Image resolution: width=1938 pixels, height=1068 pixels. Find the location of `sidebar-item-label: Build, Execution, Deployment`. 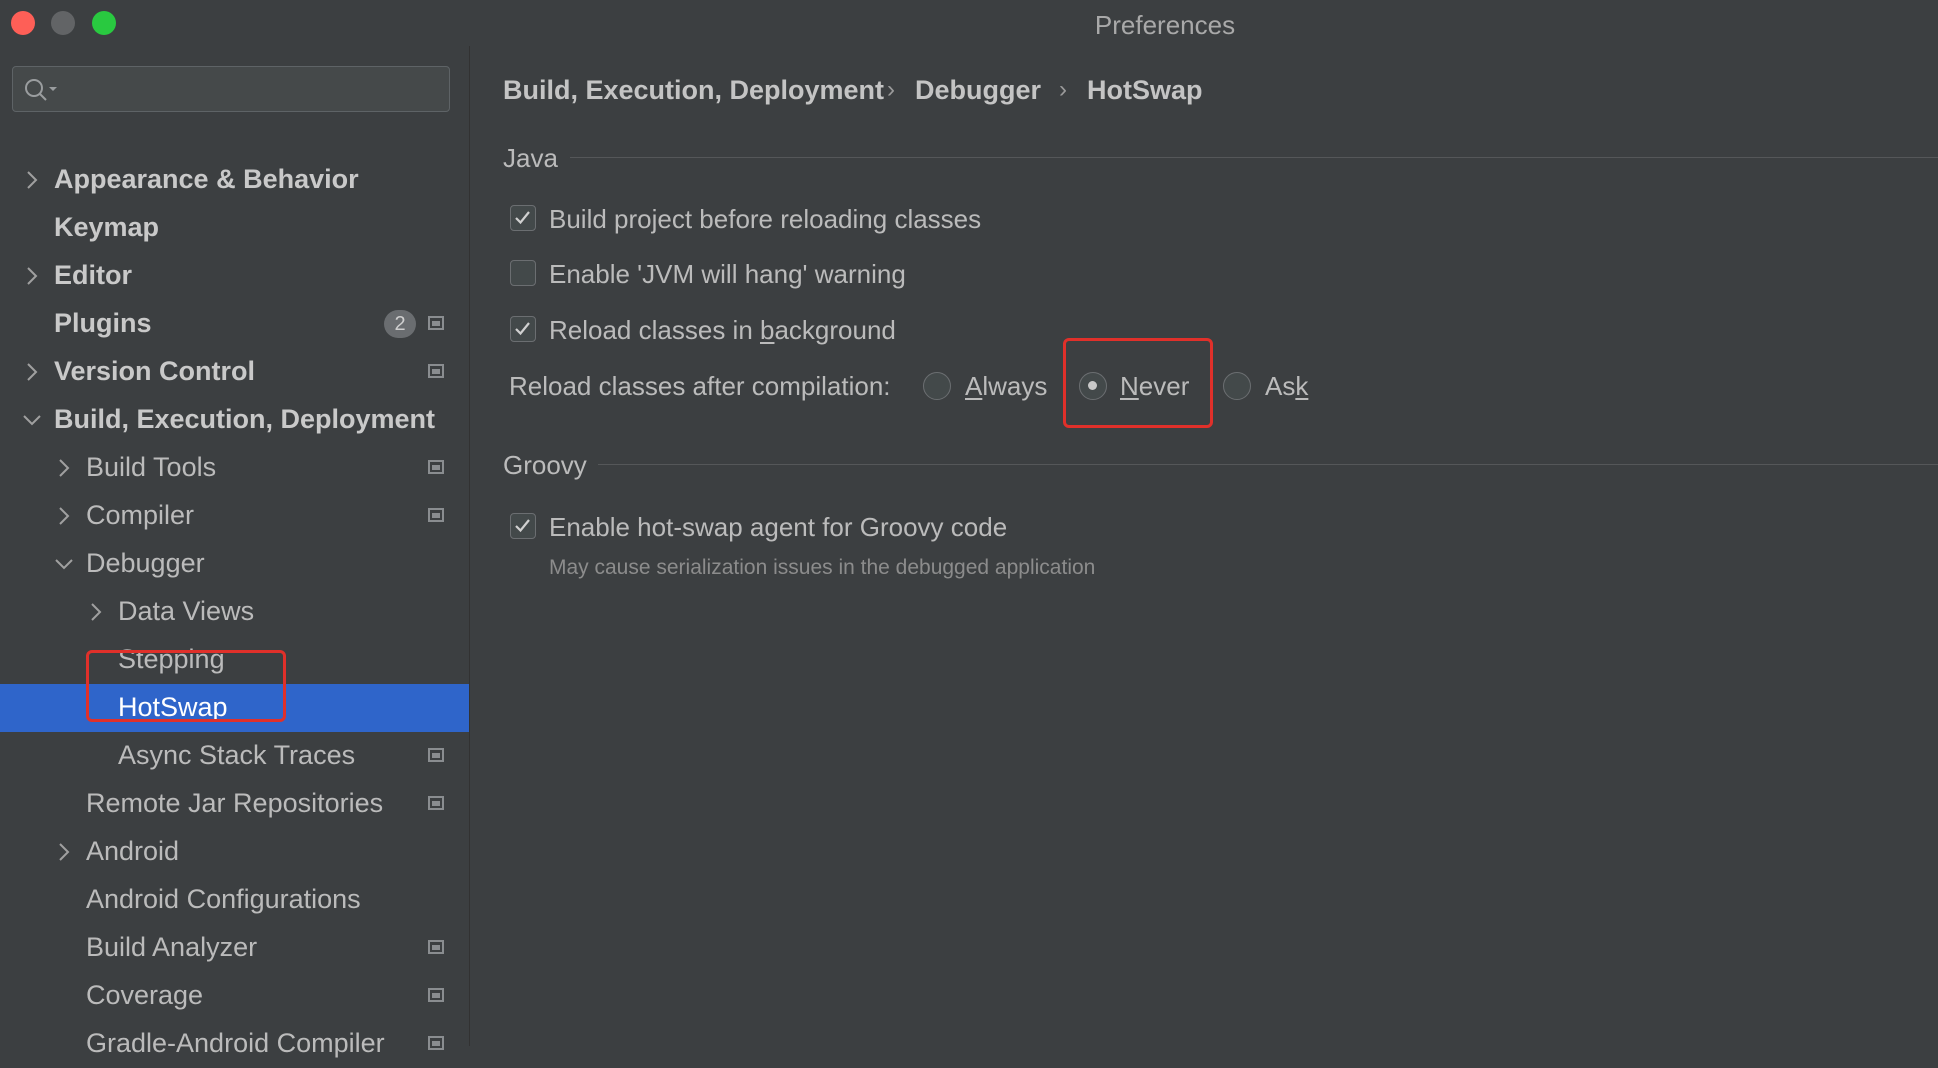

sidebar-item-label: Build, Execution, Deployment is located at coordinates (245, 419).